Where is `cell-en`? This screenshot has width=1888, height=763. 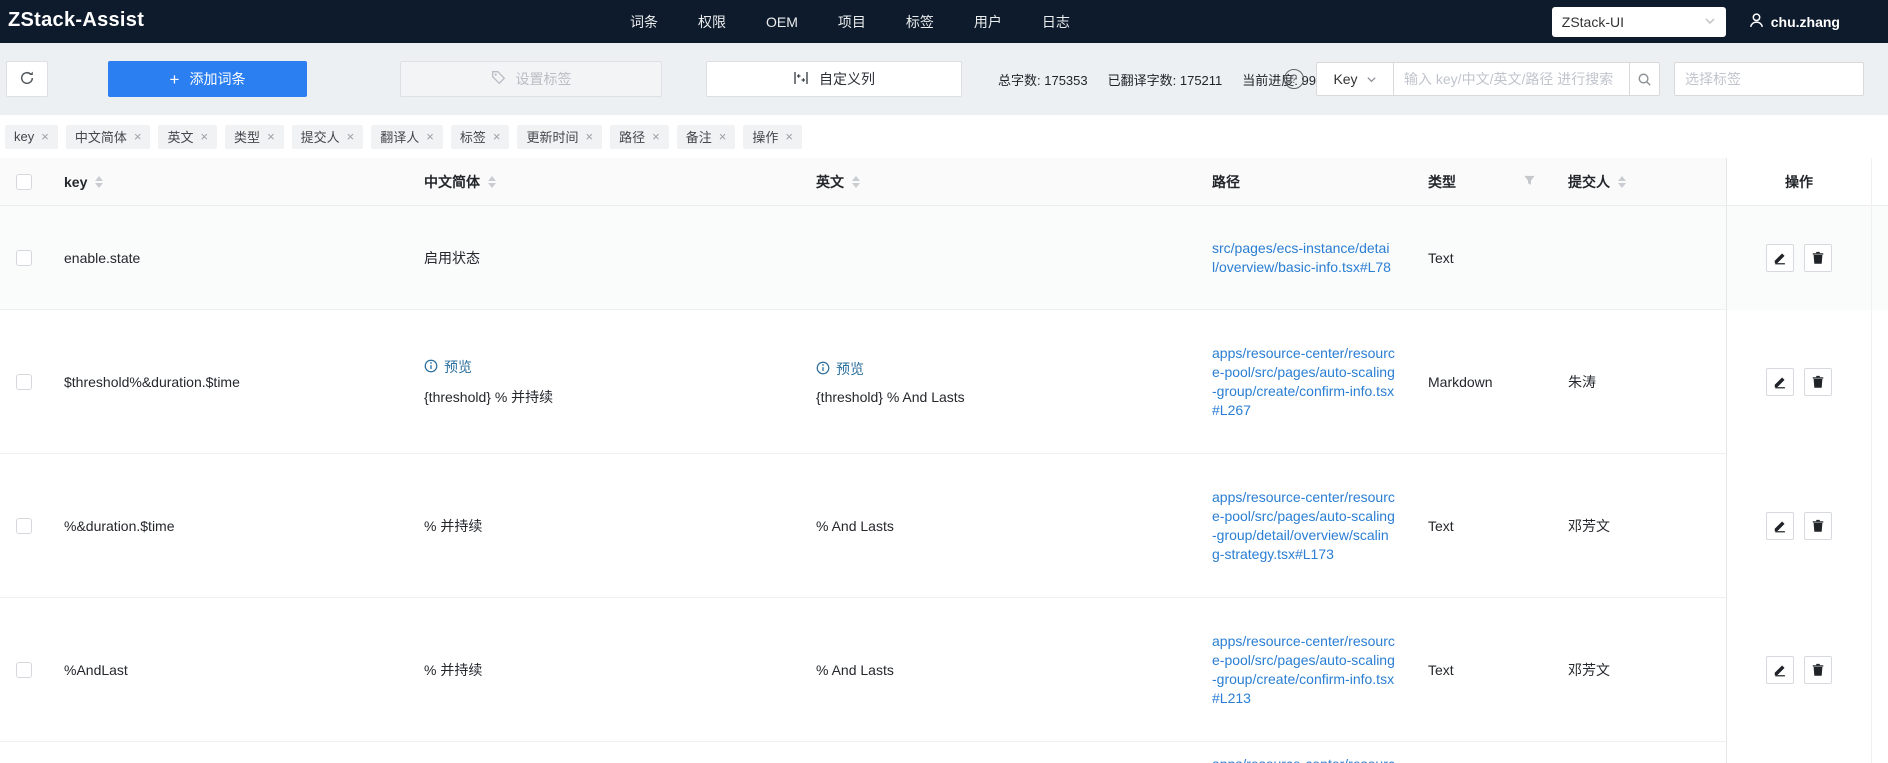
cell-en is located at coordinates (998, 258).